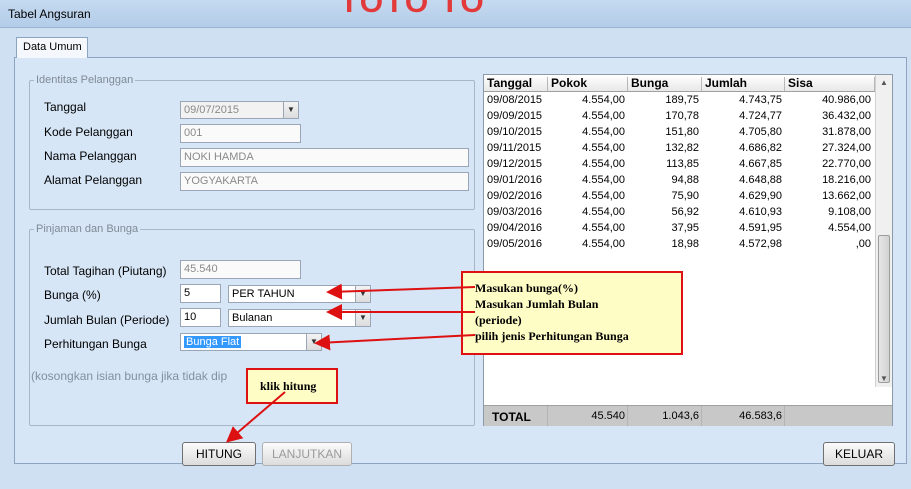  I want to click on cell-bunga: 113,85, so click(682, 164).